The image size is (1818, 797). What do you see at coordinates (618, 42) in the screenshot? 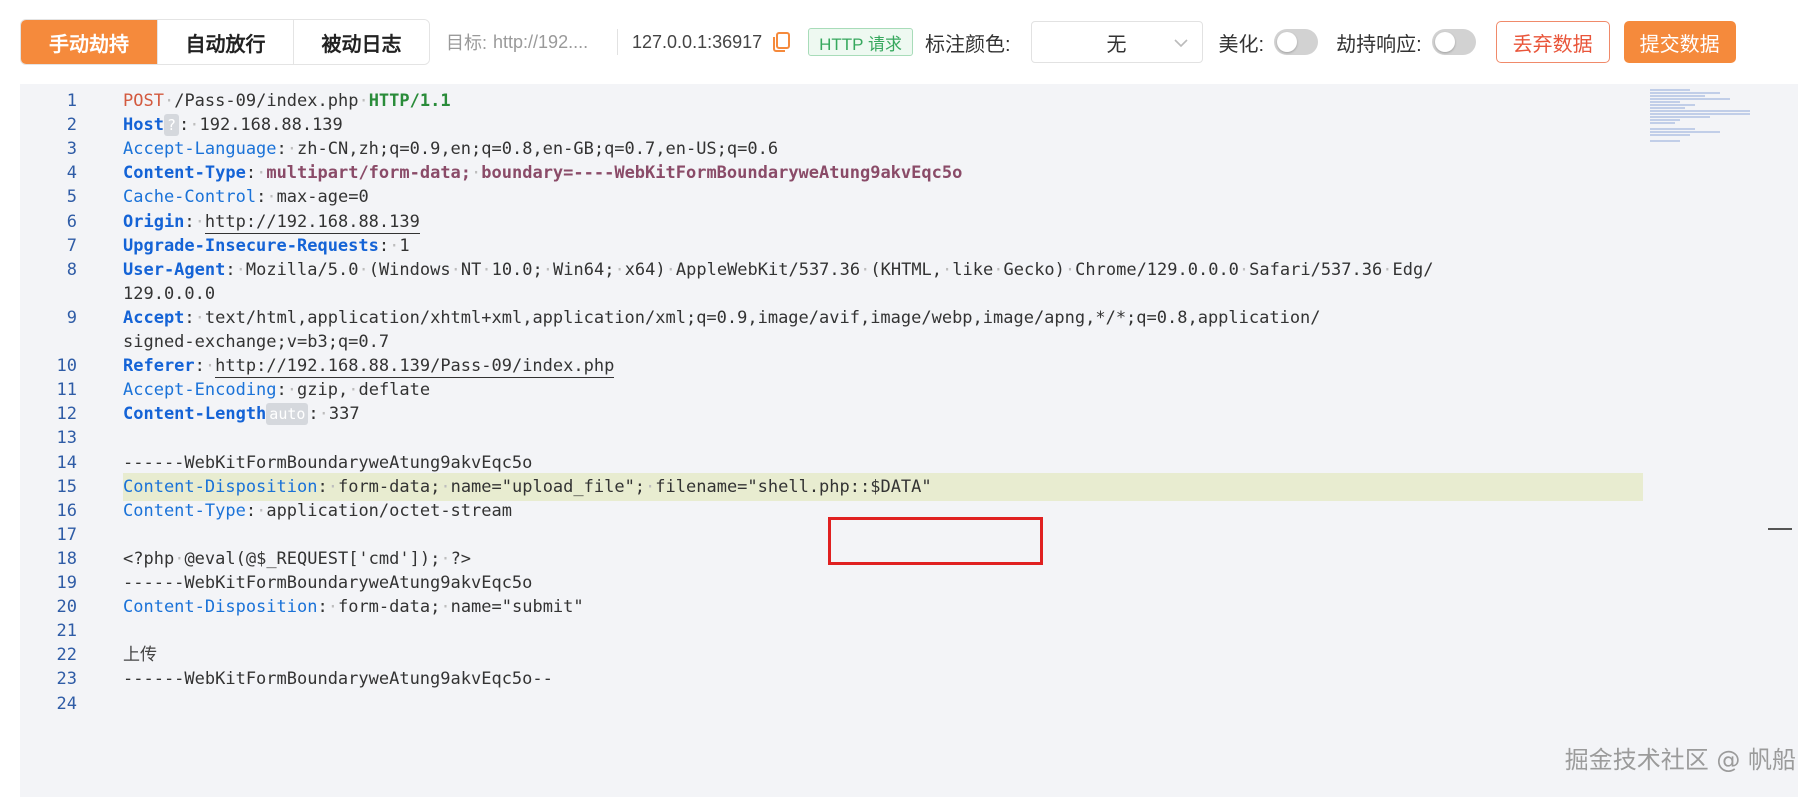
I see `toolbar-divider` at bounding box center [618, 42].